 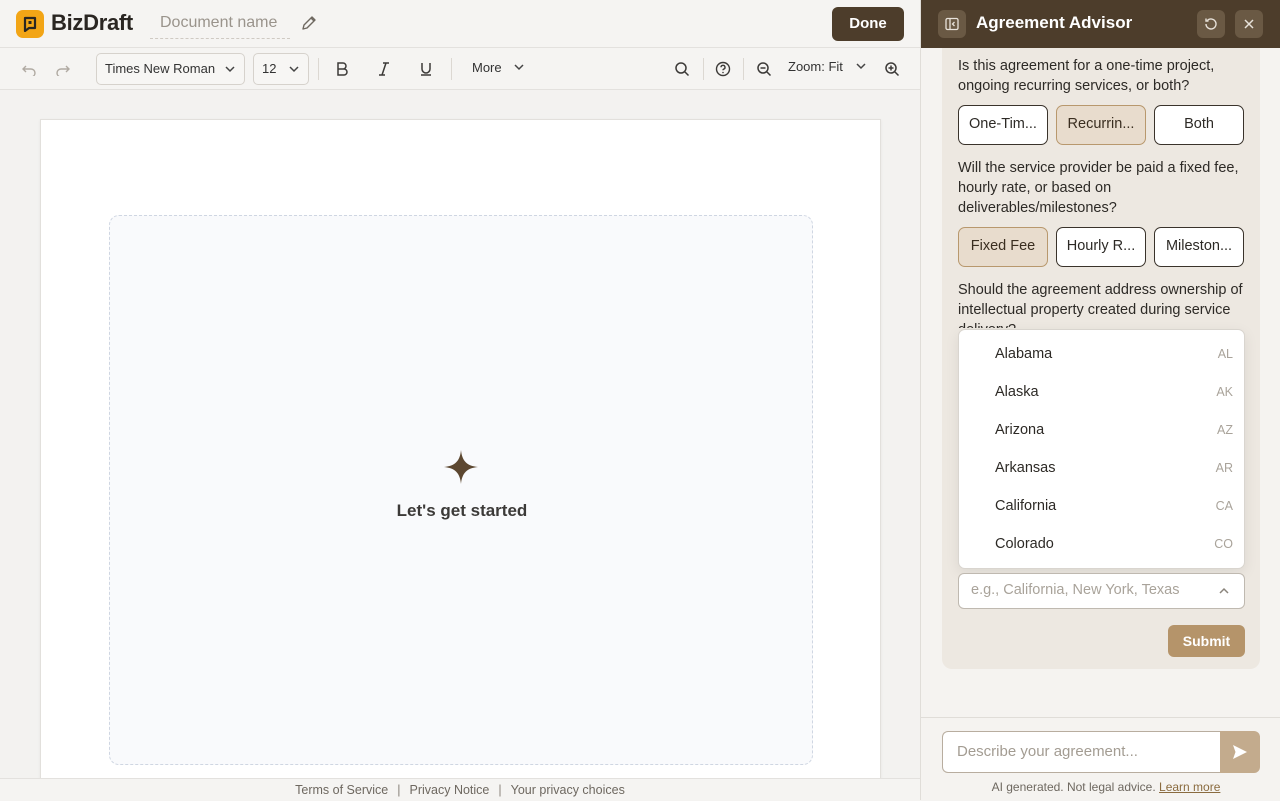 What do you see at coordinates (1003, 247) in the screenshot?
I see `option-fixed-fee: Fixed Fee` at bounding box center [1003, 247].